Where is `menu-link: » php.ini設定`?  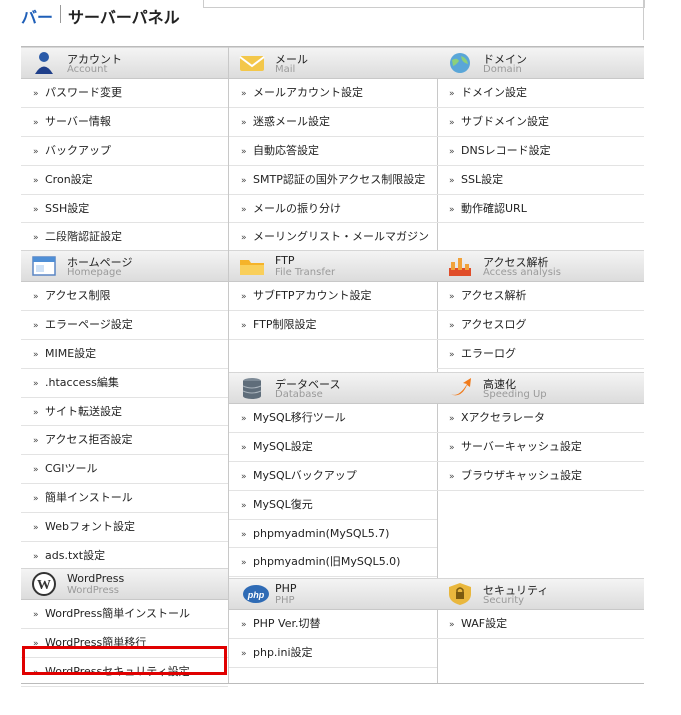
menu-link: » php.ini設定 is located at coordinates (333, 653).